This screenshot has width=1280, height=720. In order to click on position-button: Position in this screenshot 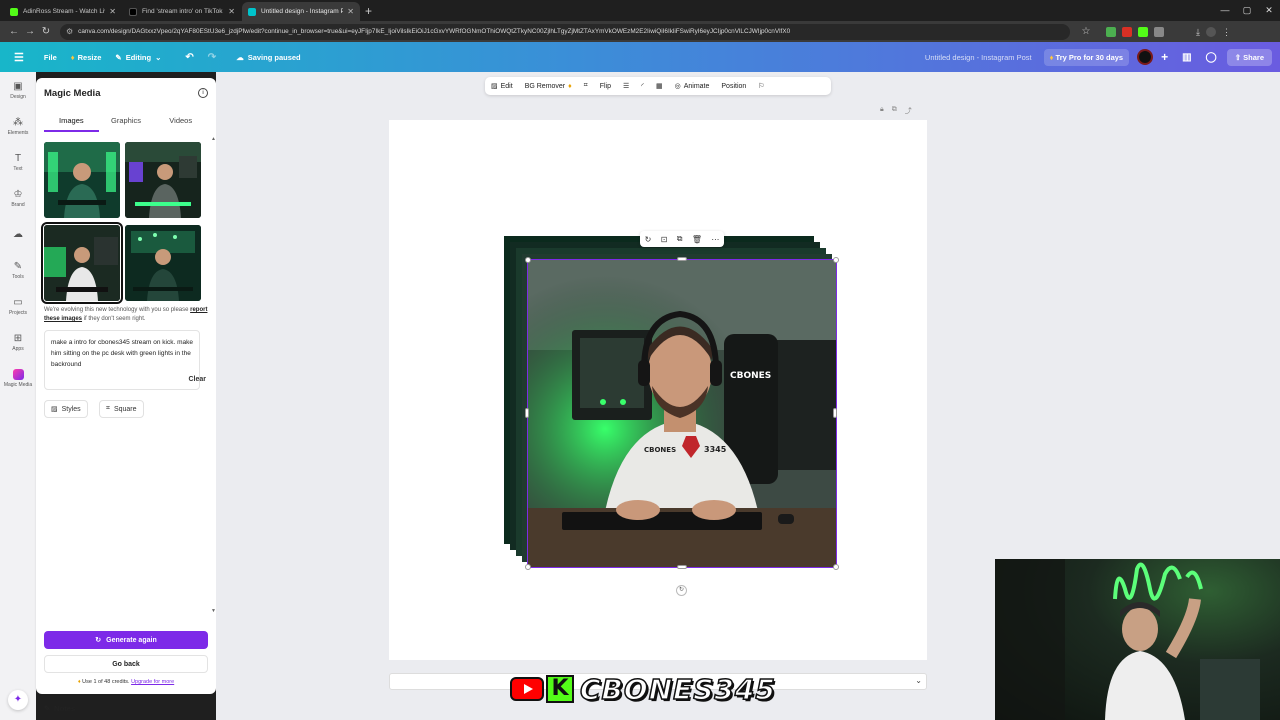, I will do `click(733, 86)`.